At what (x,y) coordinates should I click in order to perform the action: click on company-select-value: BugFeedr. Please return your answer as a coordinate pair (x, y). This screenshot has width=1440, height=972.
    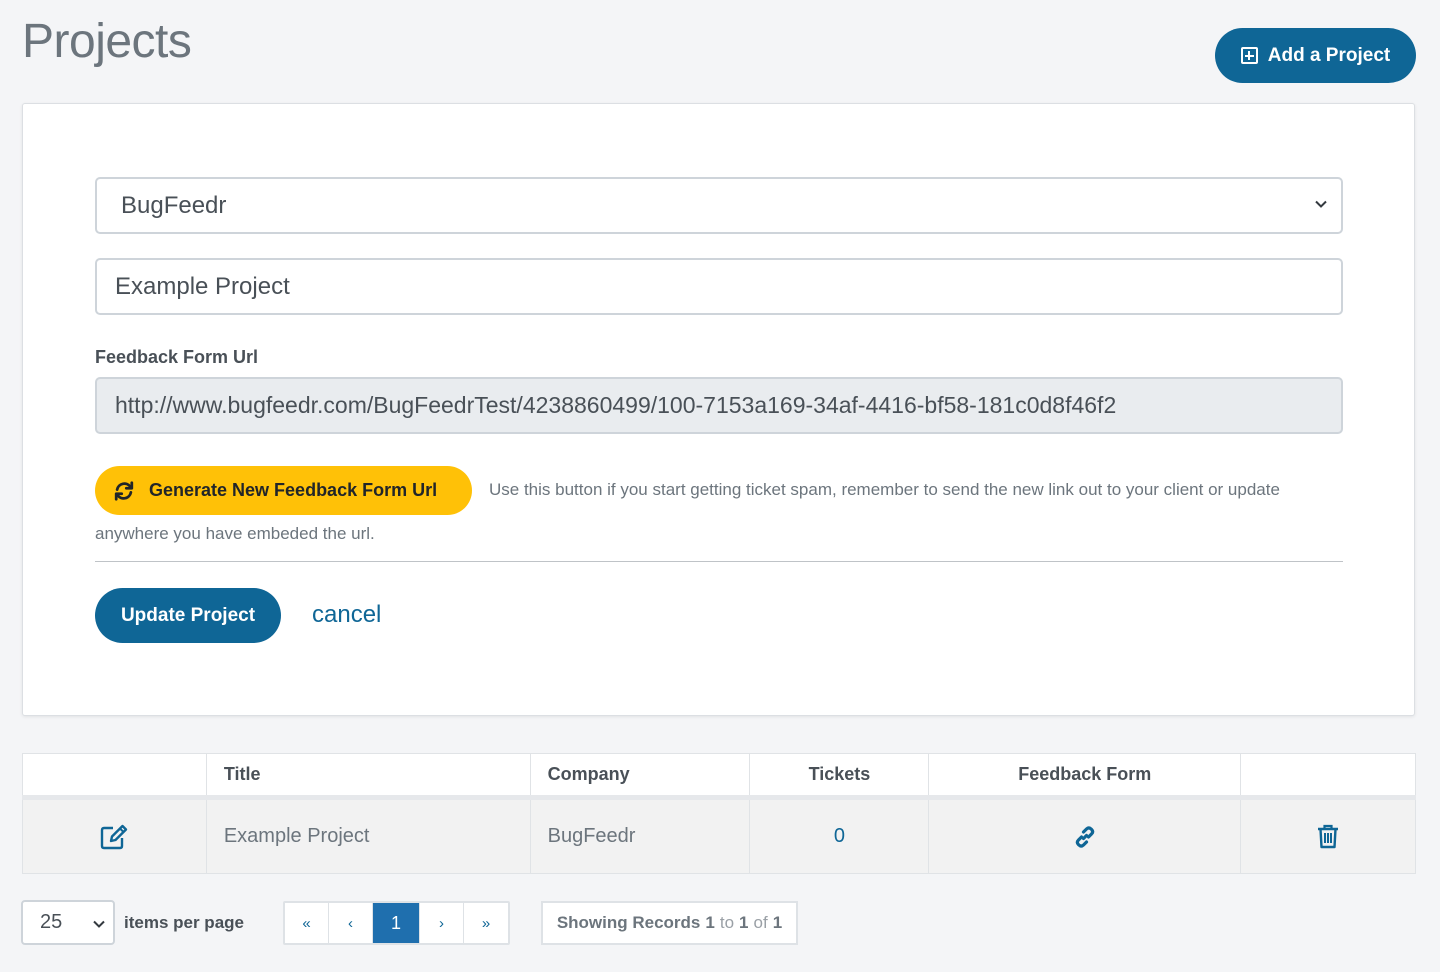
    Looking at the image, I should click on (174, 205).